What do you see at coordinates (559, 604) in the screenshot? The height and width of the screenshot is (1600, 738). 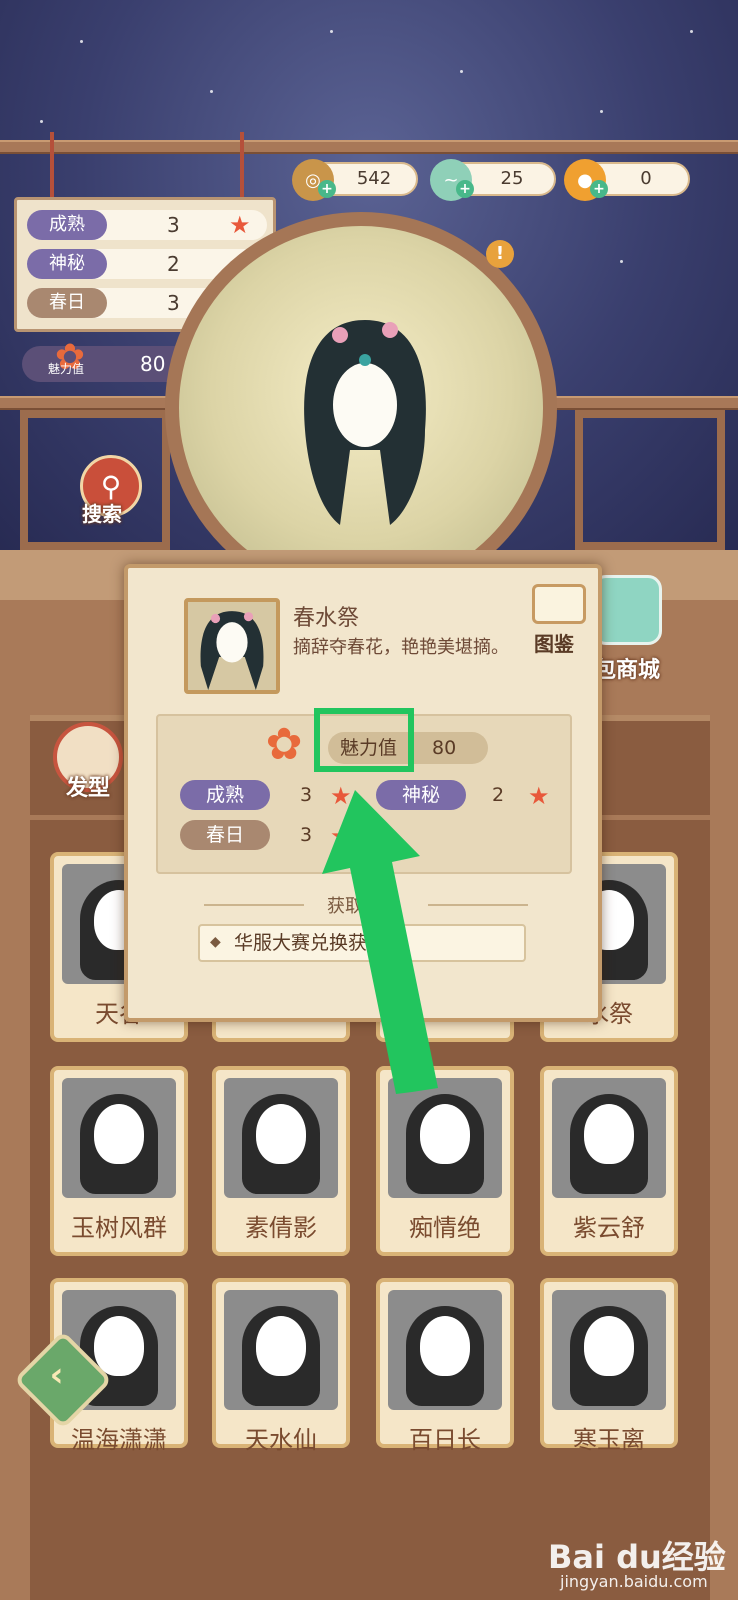 I see `scroll-icon` at bounding box center [559, 604].